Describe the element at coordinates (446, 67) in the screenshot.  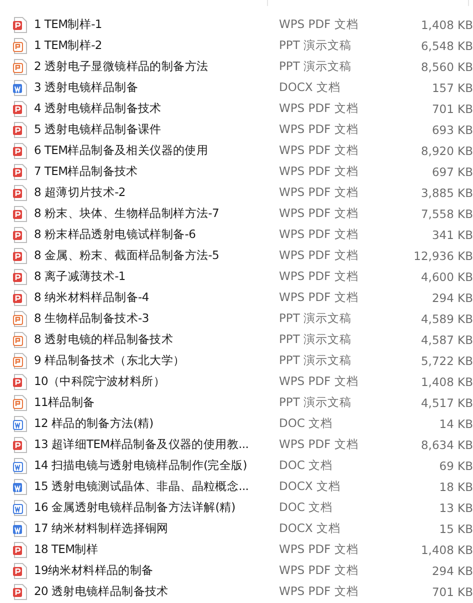
I see `file-size: 8,560 KB` at that location.